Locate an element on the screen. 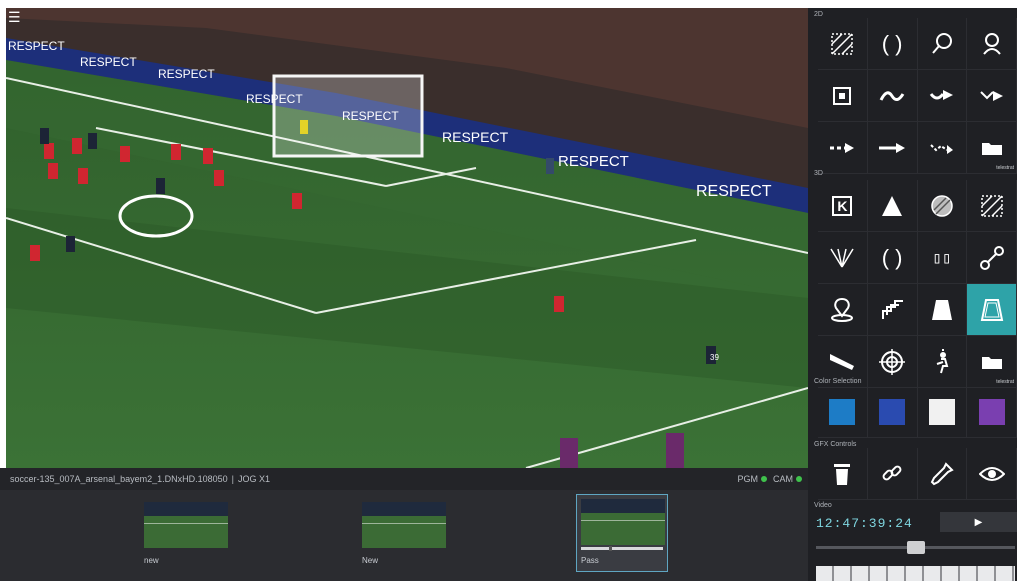  trapezoid-outline-icon is located at coordinates (991, 309).